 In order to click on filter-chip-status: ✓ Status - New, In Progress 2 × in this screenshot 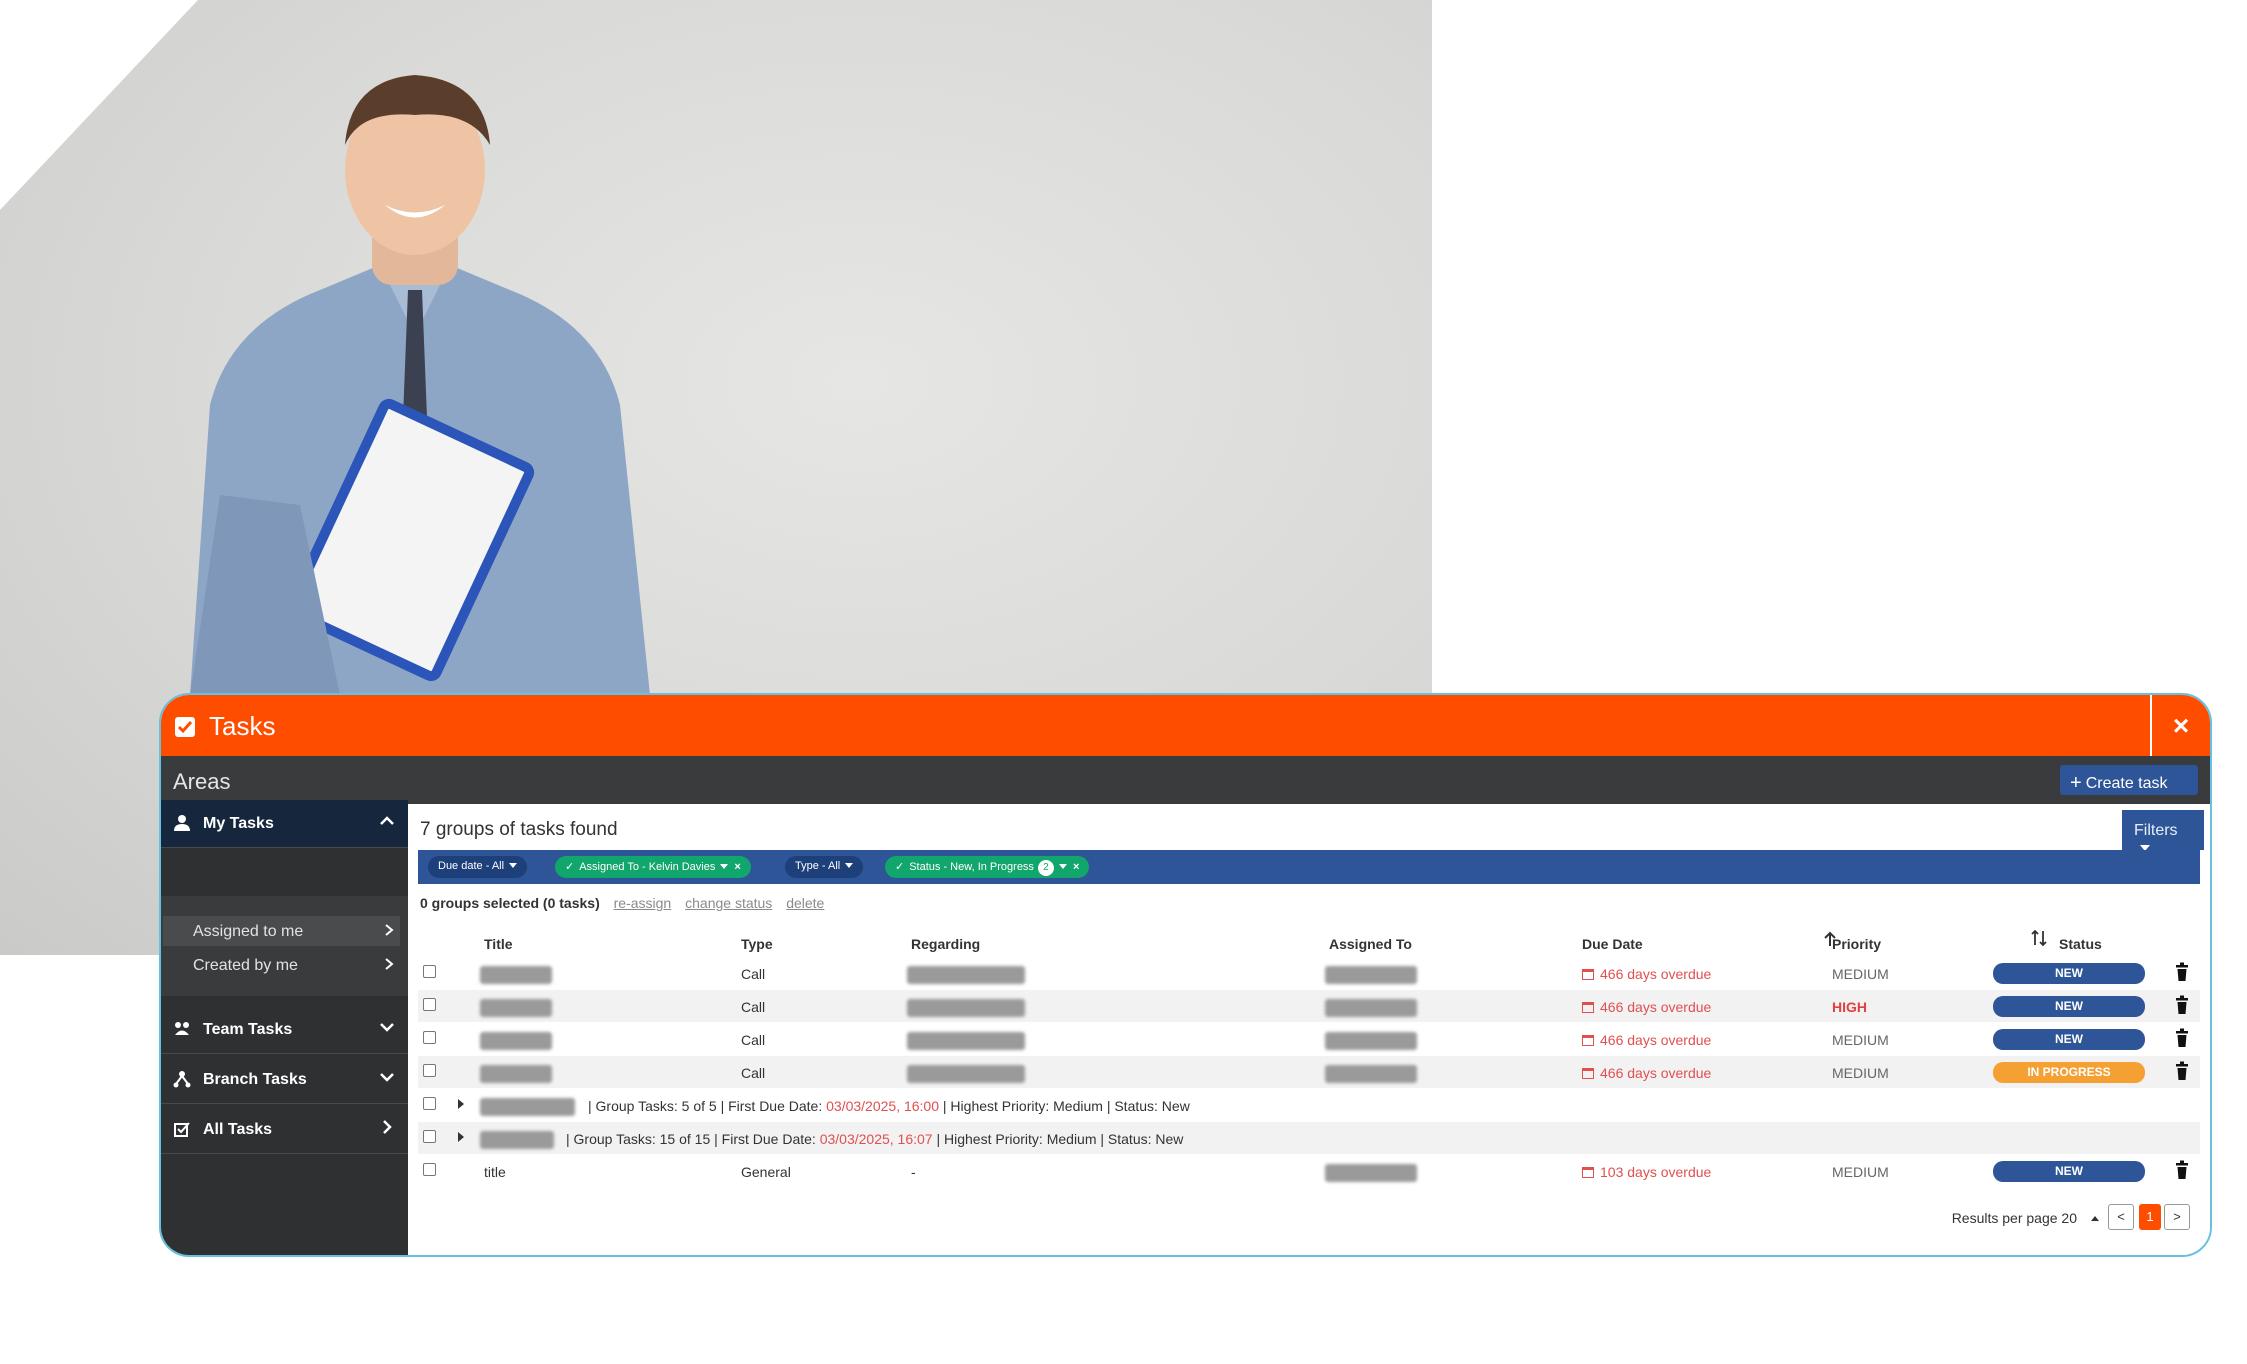, I will do `click(987, 867)`.